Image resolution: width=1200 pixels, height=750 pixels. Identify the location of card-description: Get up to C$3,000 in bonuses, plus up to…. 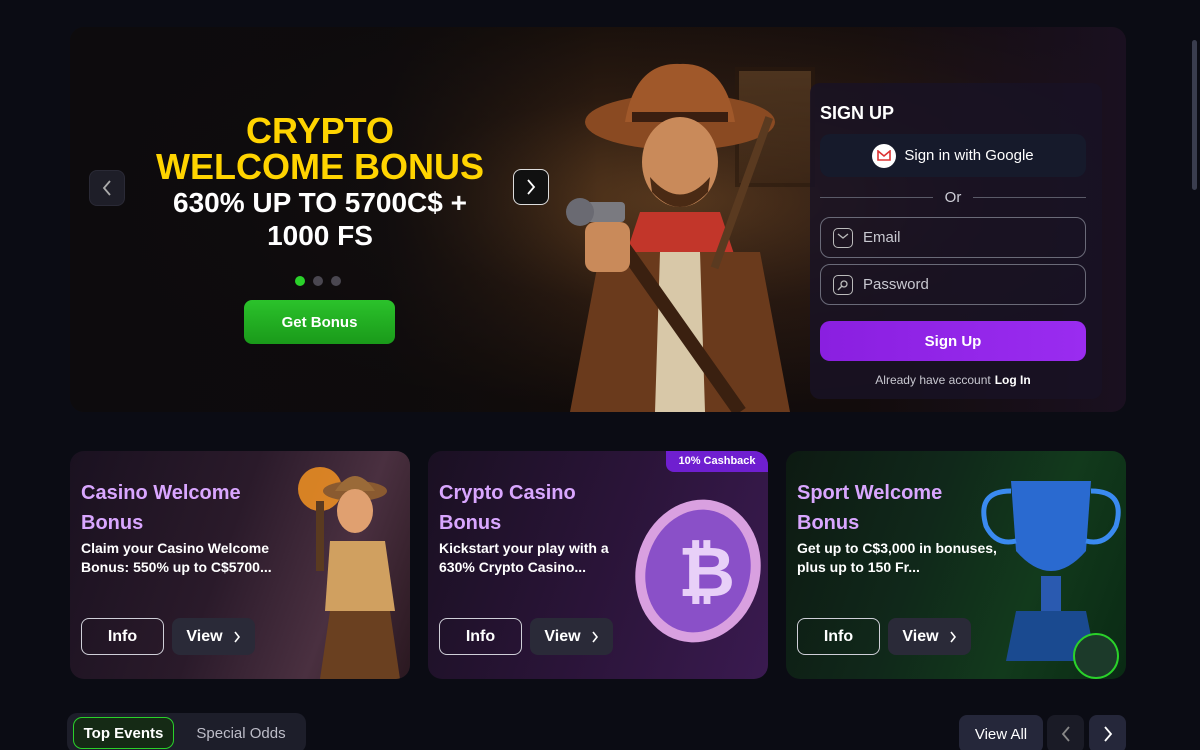
(897, 557).